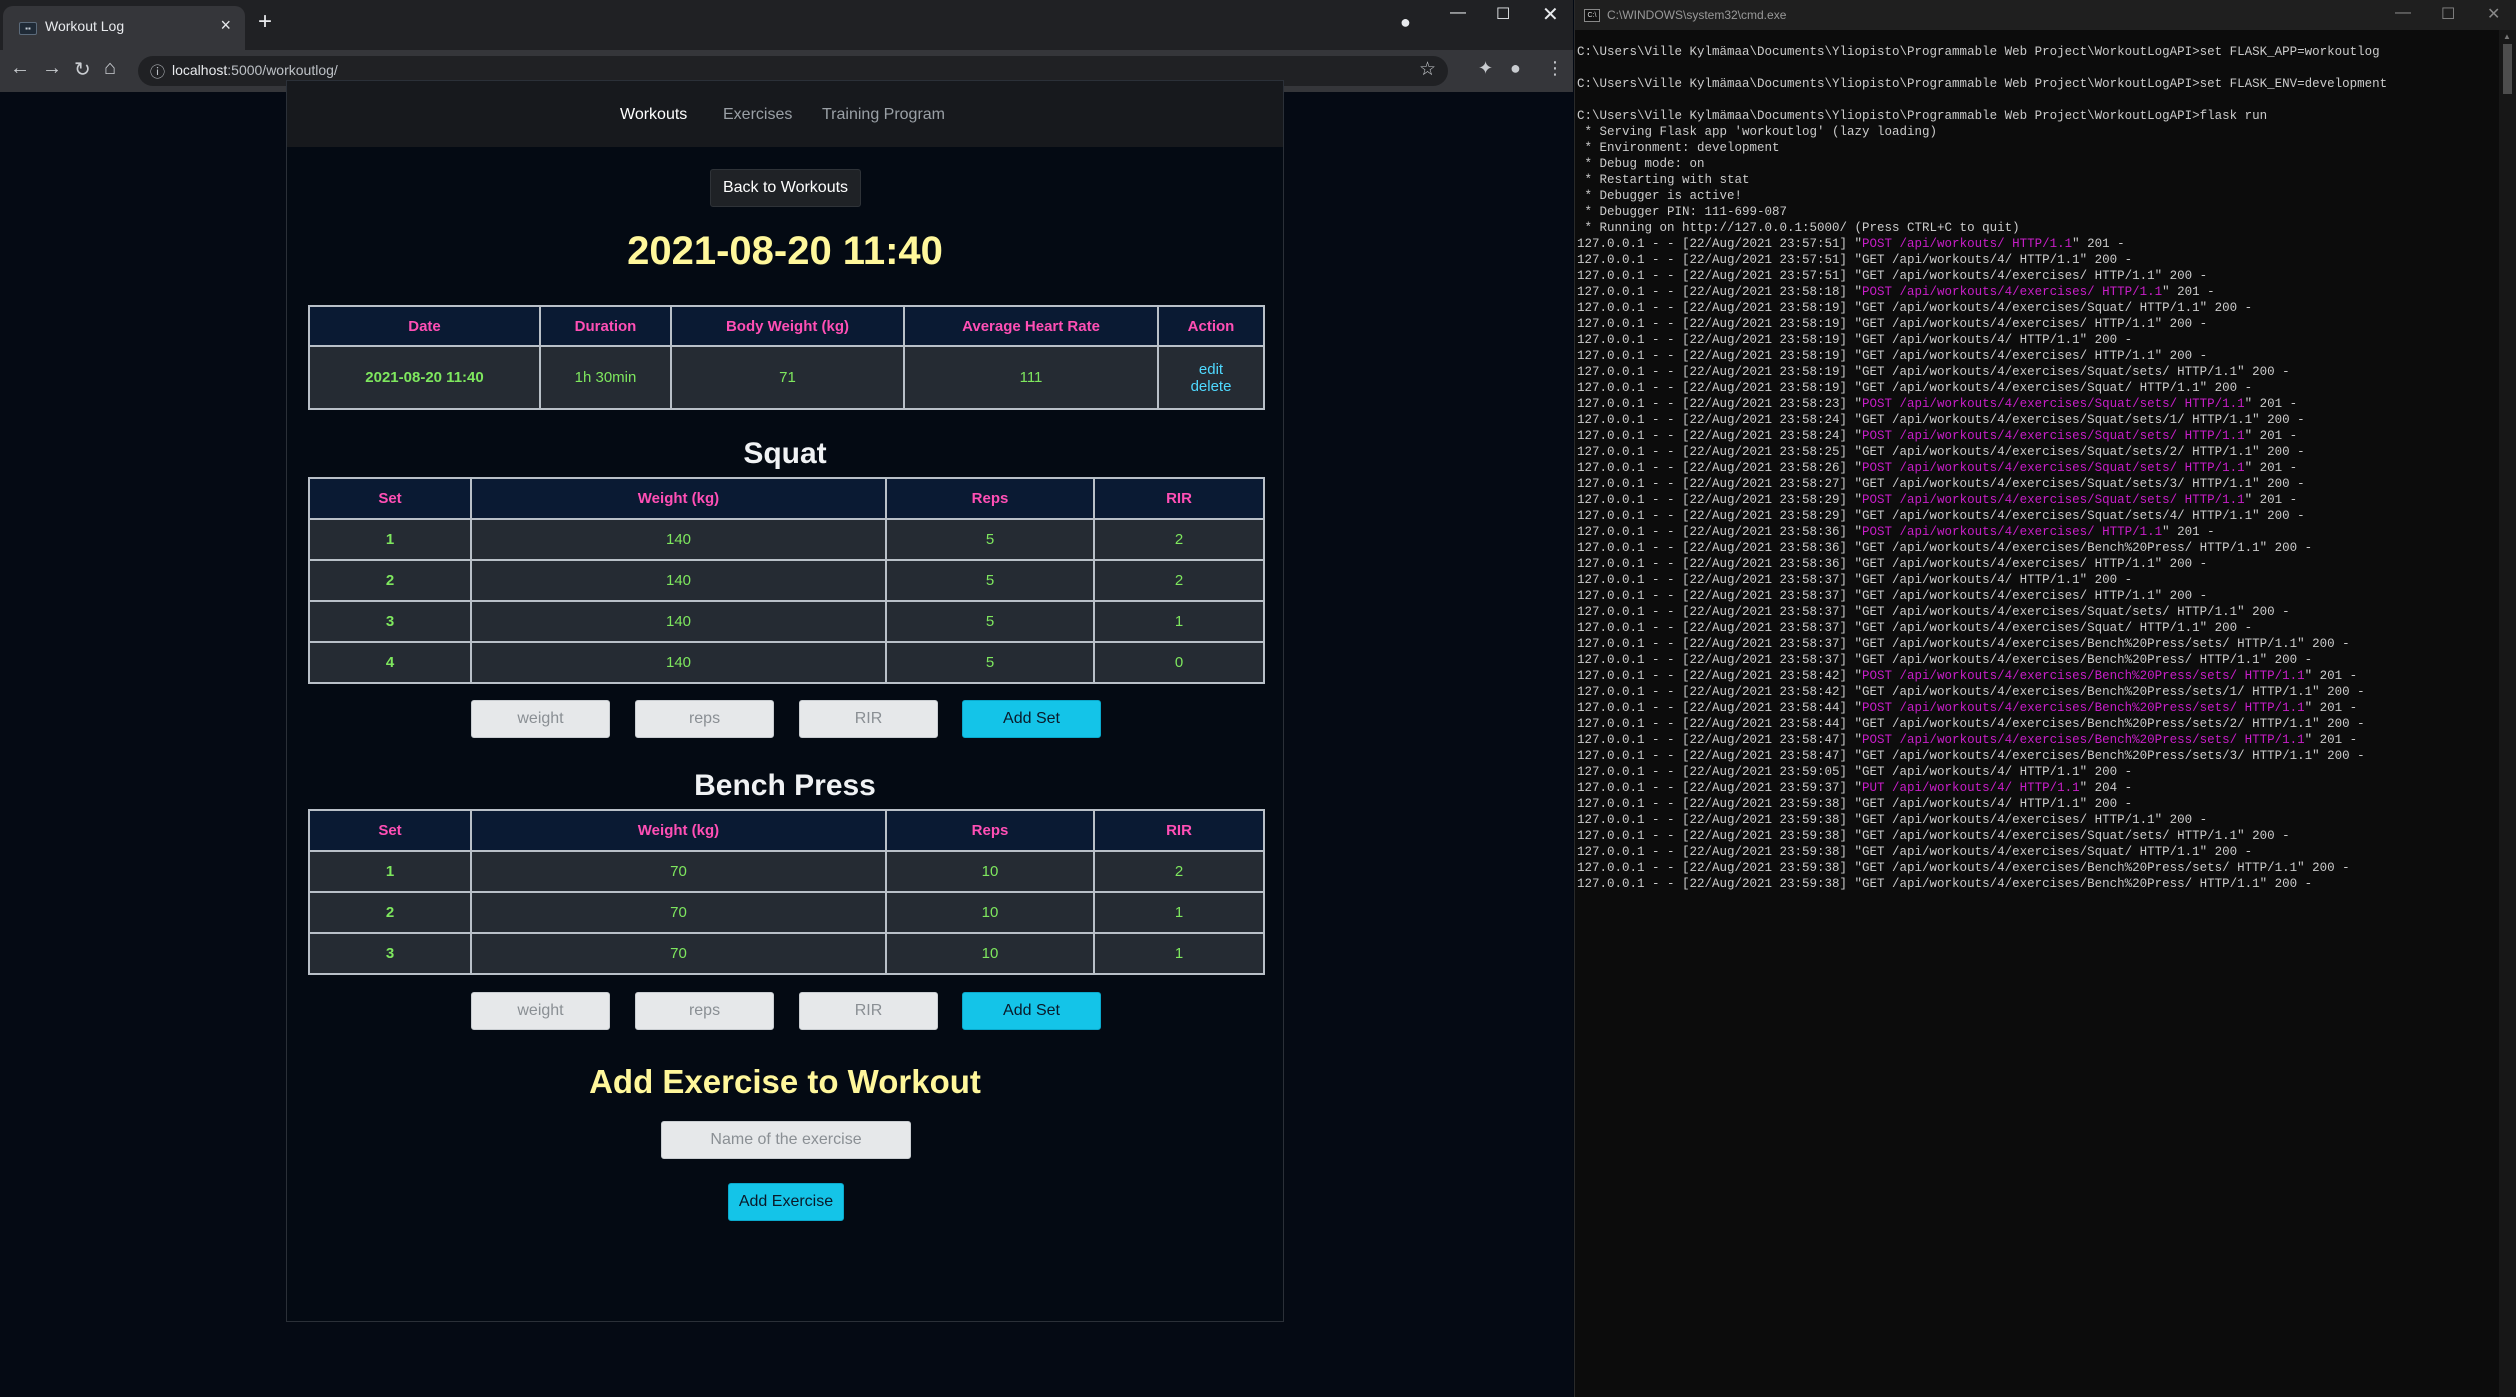 The height and width of the screenshot is (1397, 2516). Describe the element at coordinates (1555, 68) in the screenshot. I see `menu-kebab-icon: ⋮` at that location.